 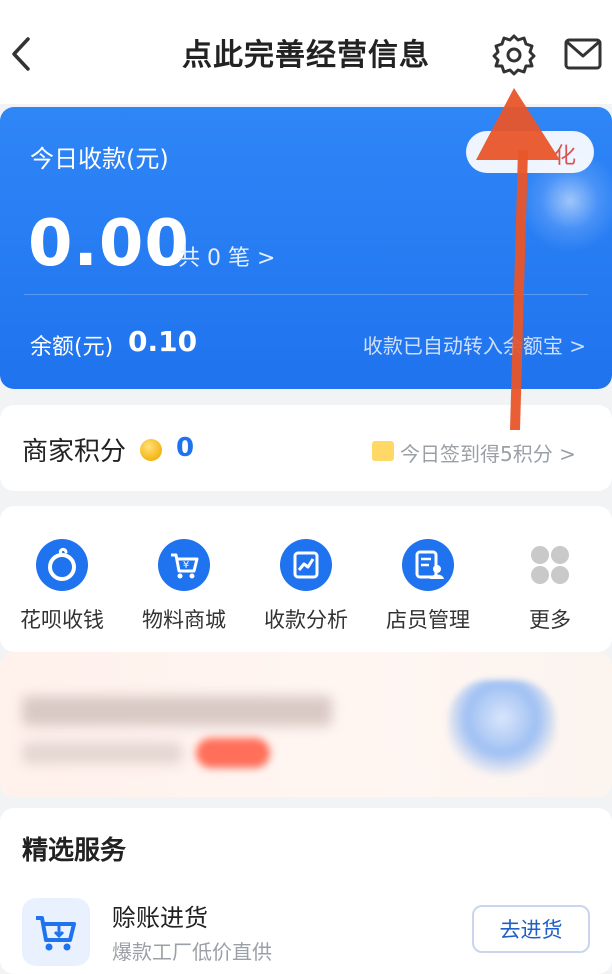 What do you see at coordinates (550, 586) in the screenshot?
I see `quick-action-more: 更多` at bounding box center [550, 586].